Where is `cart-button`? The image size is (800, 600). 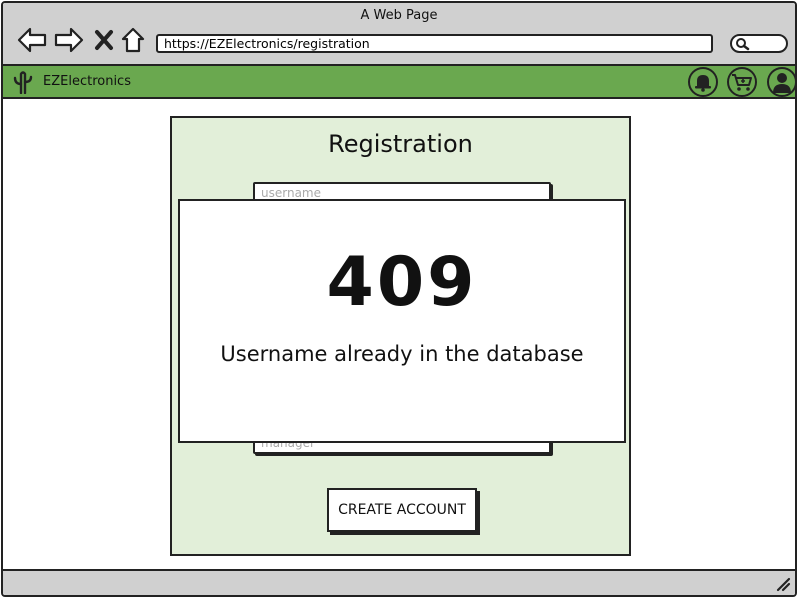 cart-button is located at coordinates (742, 82).